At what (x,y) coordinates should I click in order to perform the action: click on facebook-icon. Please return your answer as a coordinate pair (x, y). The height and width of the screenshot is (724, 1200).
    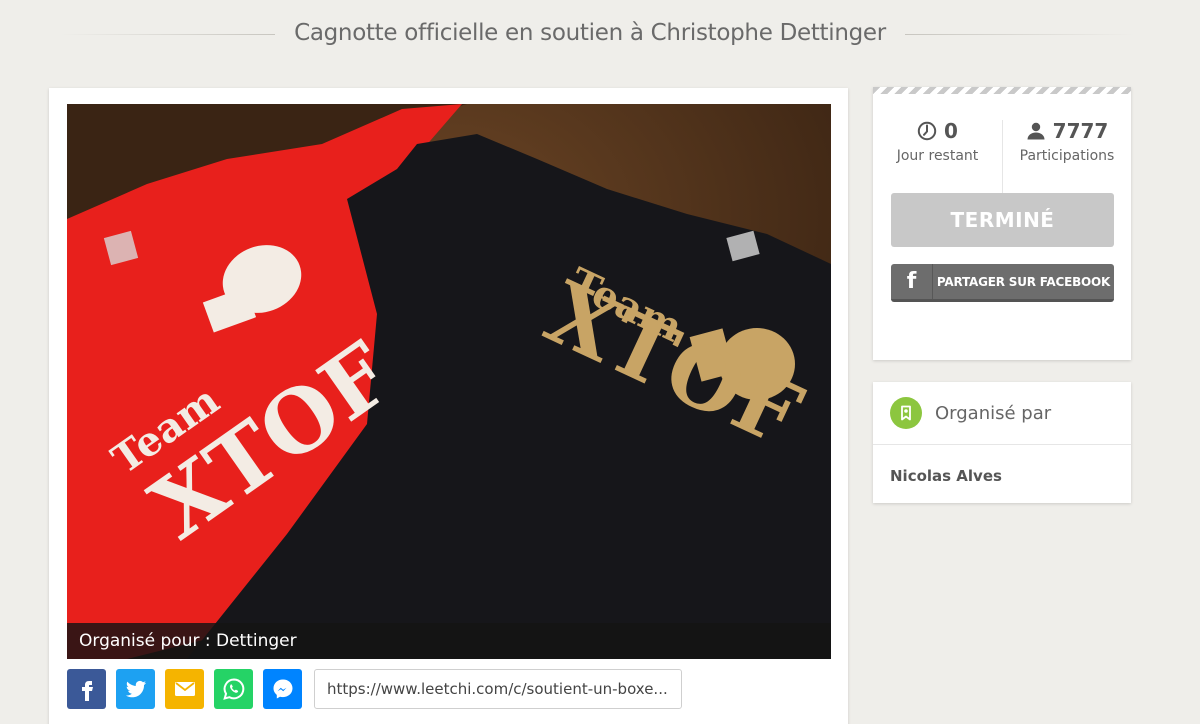
    Looking at the image, I should click on (87, 691).